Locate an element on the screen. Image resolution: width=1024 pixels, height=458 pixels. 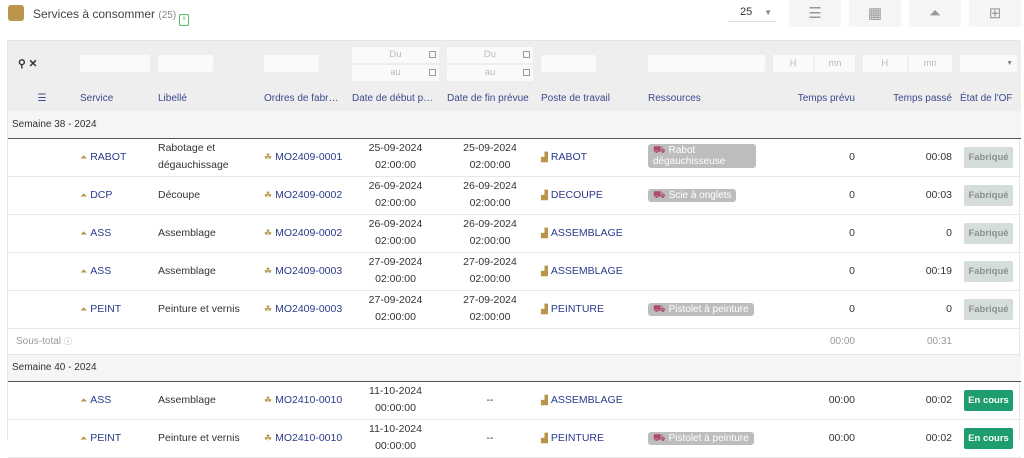
col-temps-prevu: Temps prévu is located at coordinates (814, 98).